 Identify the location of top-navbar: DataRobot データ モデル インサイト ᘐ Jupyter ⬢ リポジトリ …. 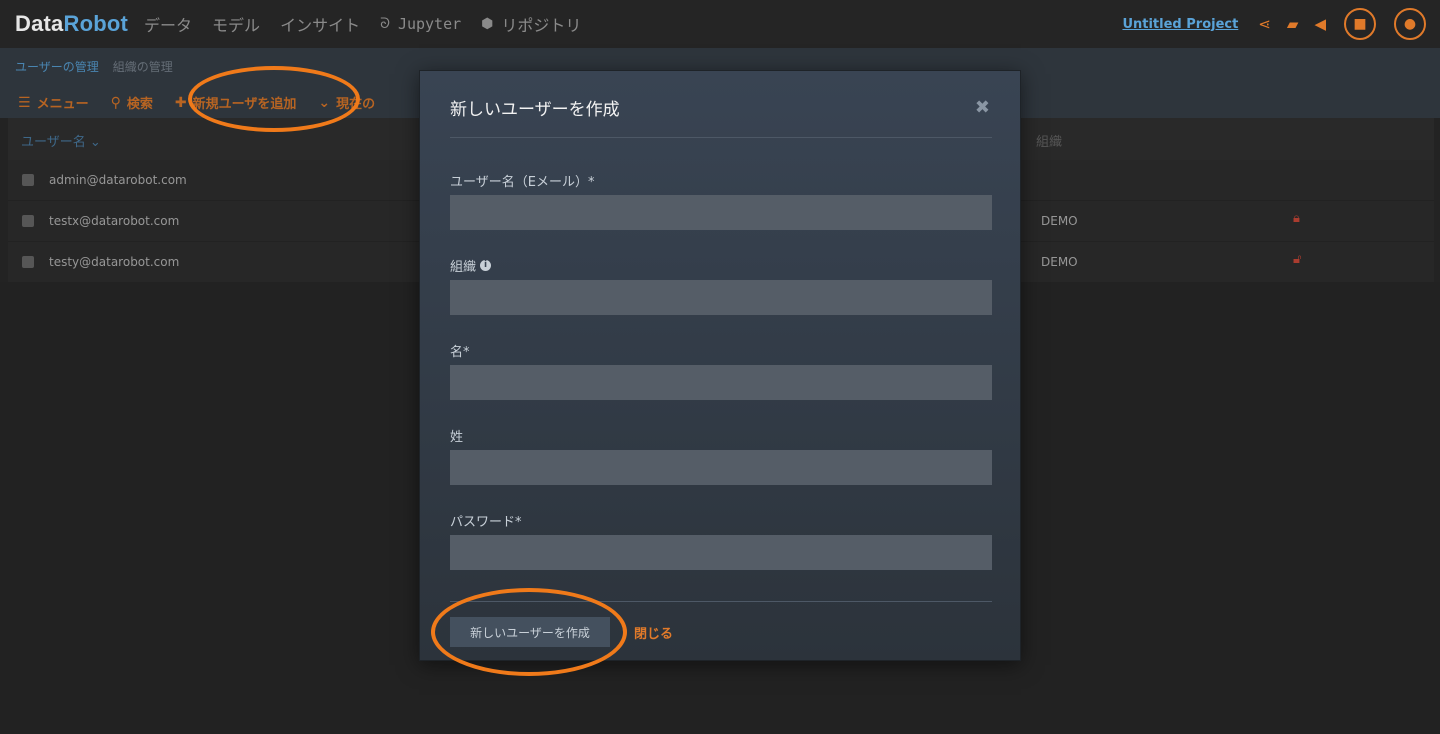
(720, 24).